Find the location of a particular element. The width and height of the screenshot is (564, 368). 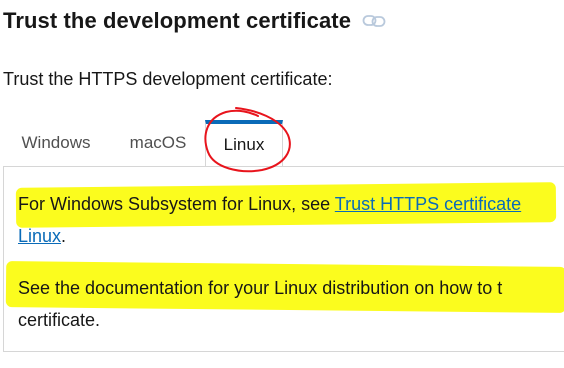

tab-macos: macOS is located at coordinates (158, 143).